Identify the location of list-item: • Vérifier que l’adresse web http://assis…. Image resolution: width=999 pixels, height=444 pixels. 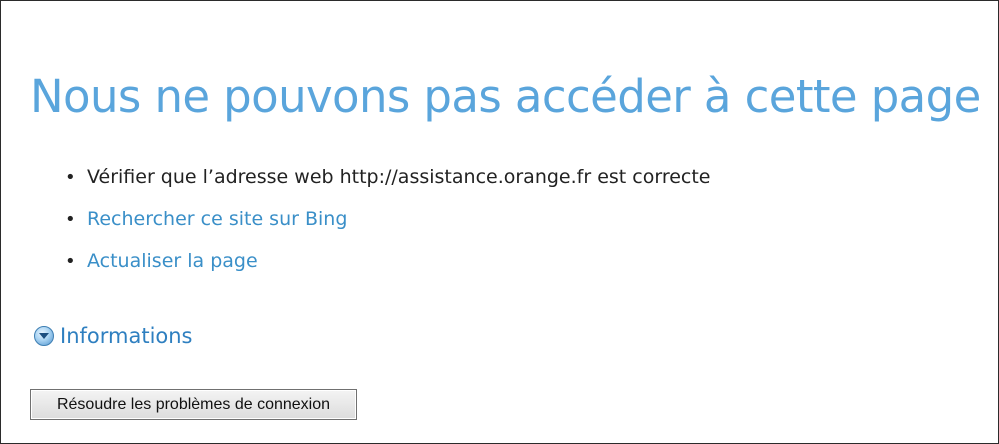
(387, 182).